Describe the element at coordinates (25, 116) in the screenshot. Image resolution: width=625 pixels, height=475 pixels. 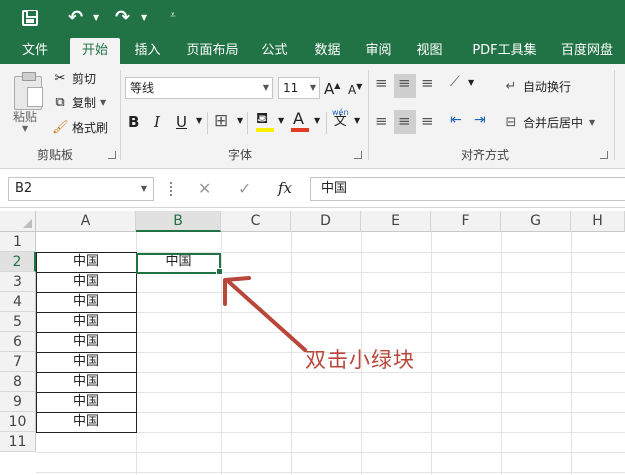
I see `paste-label: 粘贴` at that location.